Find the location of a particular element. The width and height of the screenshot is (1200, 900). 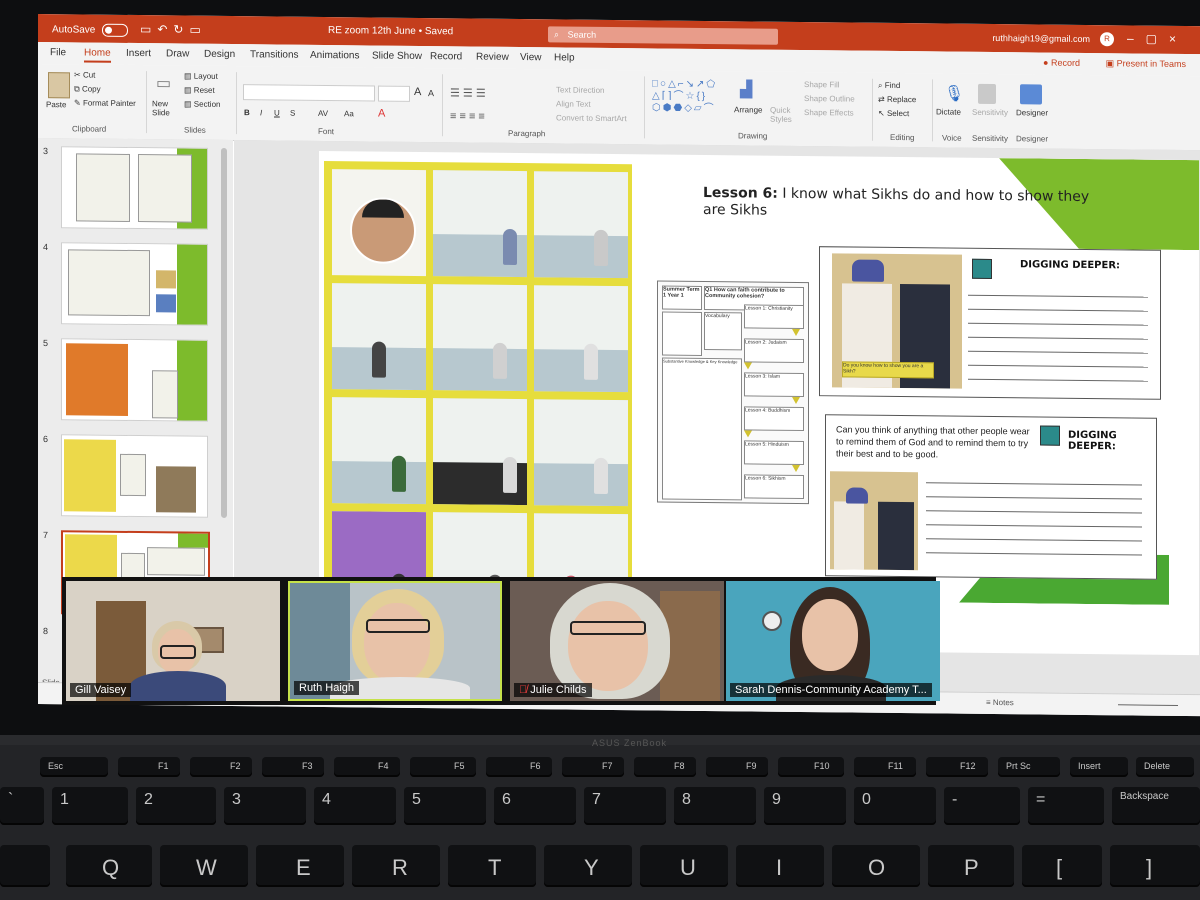

underline-button: U is located at coordinates (277, 112).